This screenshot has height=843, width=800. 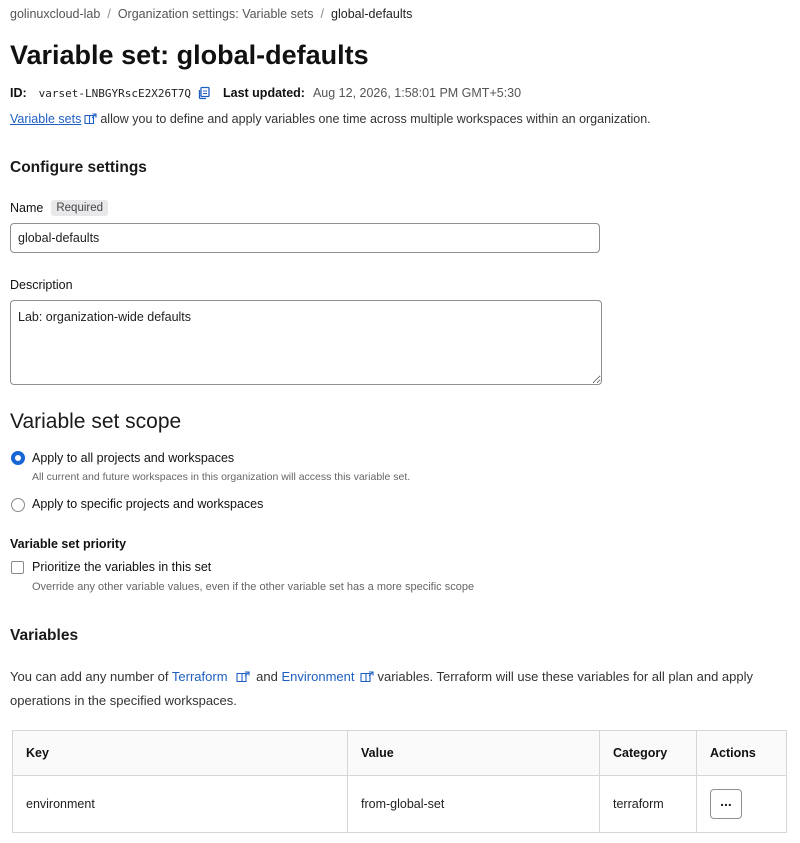 I want to click on scope-heading: Variable set scope, so click(x=96, y=421).